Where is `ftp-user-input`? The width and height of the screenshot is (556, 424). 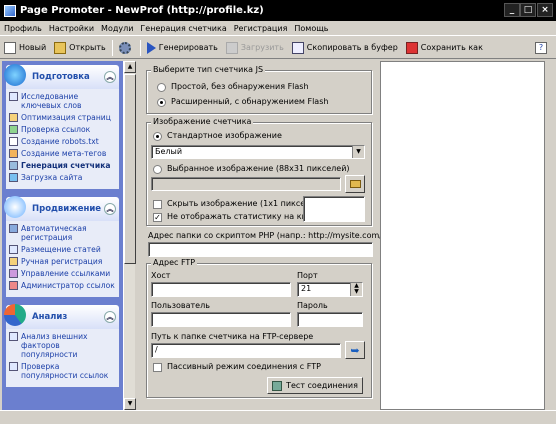 ftp-user-input is located at coordinates (221, 319).